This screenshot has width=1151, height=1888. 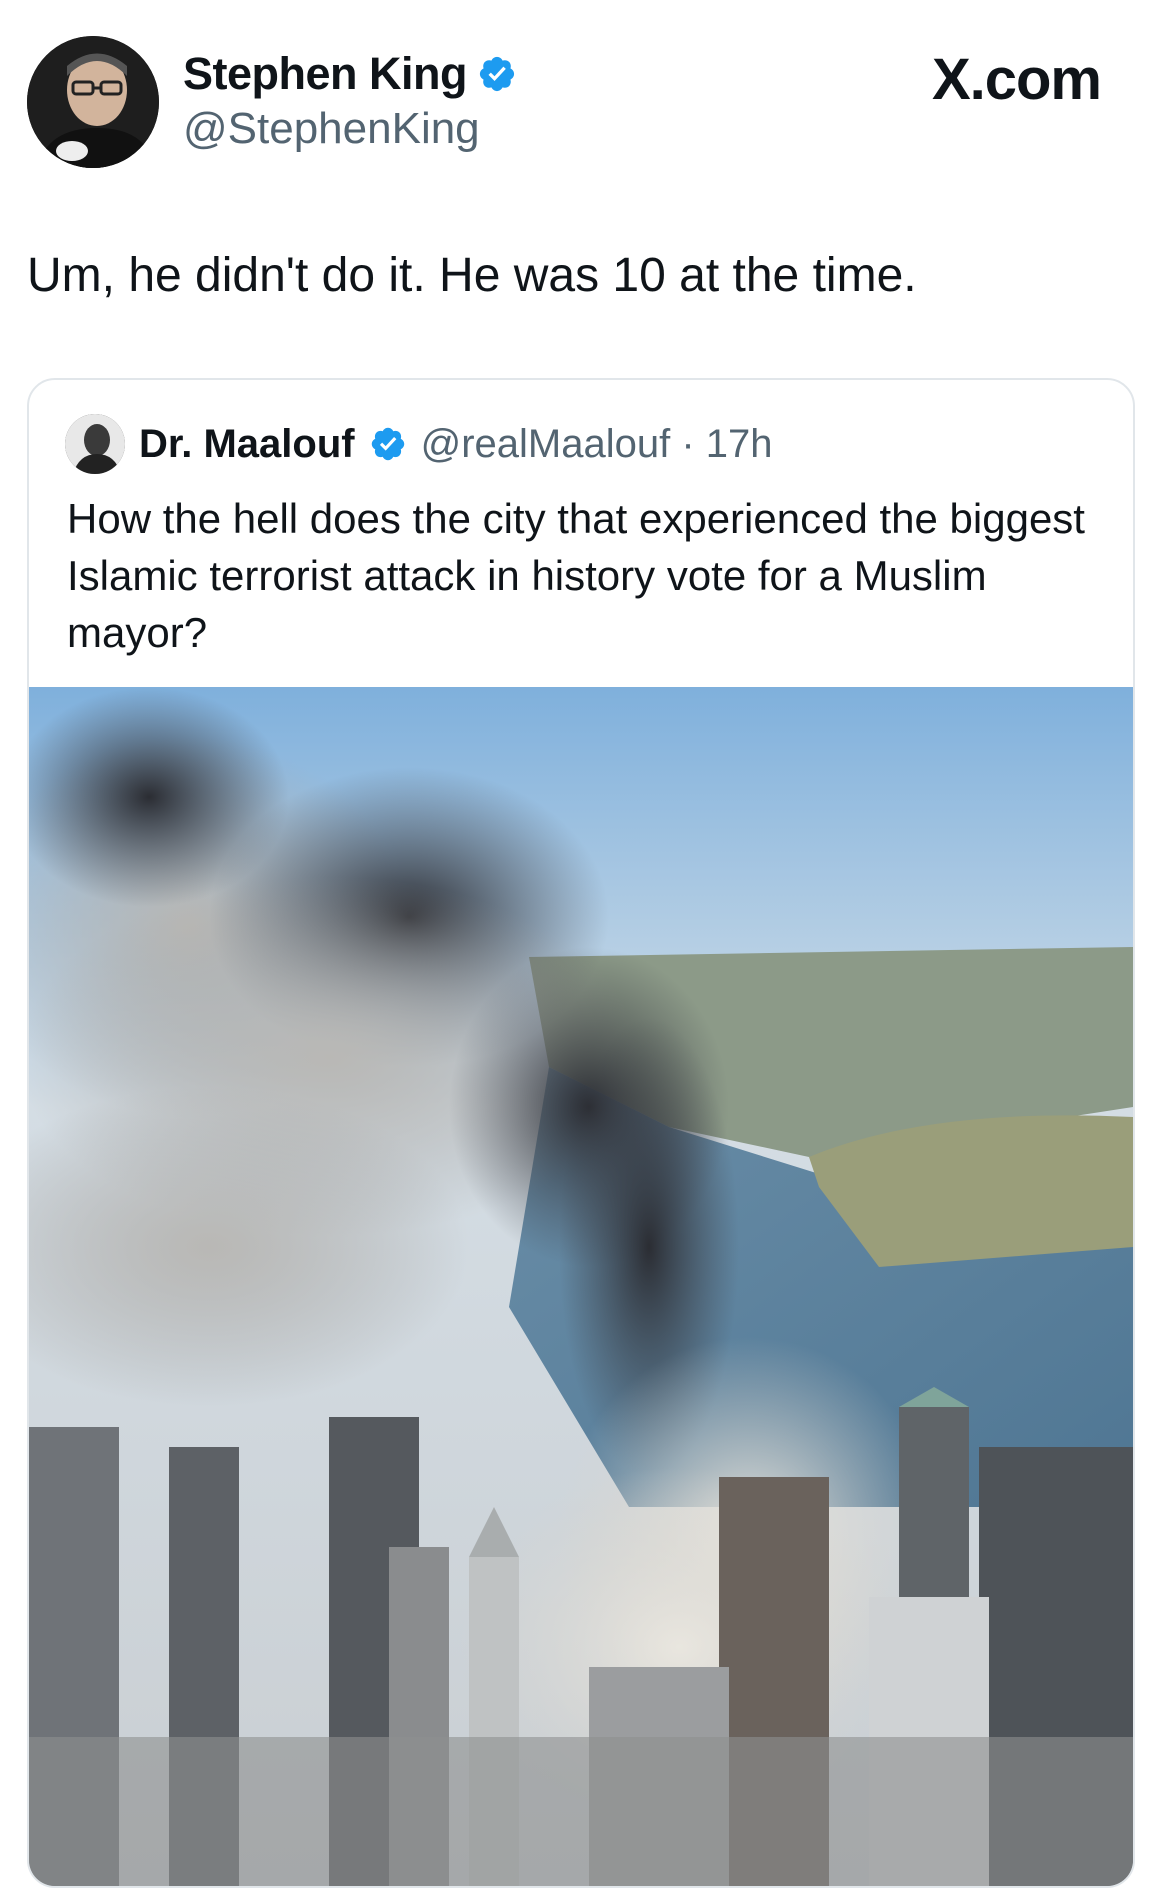 What do you see at coordinates (419, 444) in the screenshot?
I see `quoted-tweet-header: Dr. Maalouf @realMaalouf · 17h` at bounding box center [419, 444].